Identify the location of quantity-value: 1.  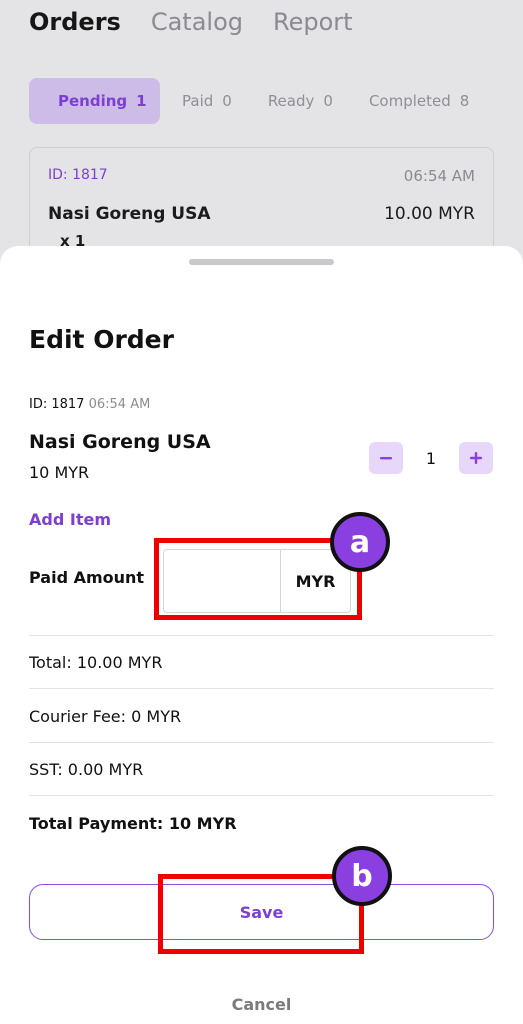
(431, 458).